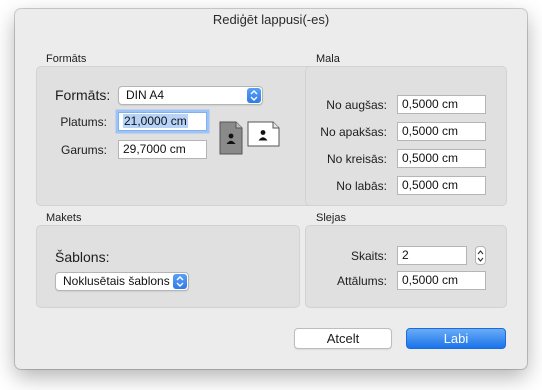 The image size is (542, 390). Describe the element at coordinates (82, 257) in the screenshot. I see `template-label: Šablons:` at that location.